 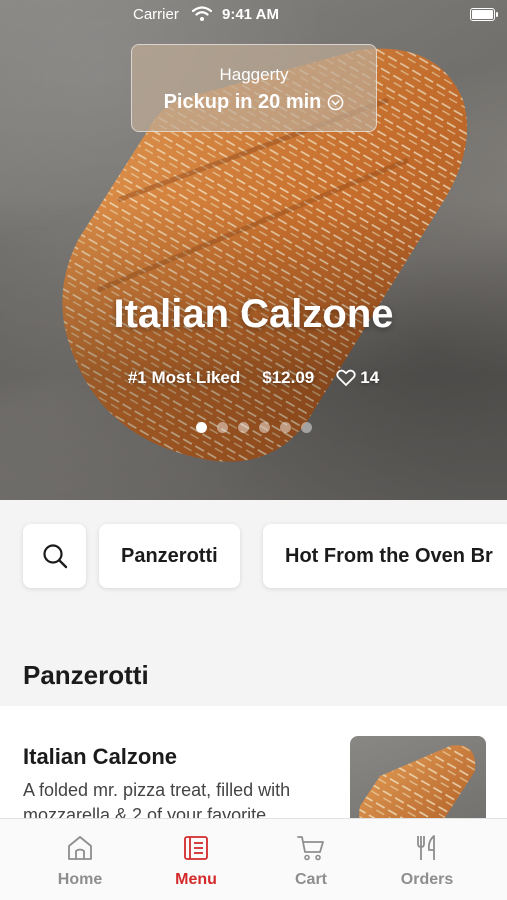 What do you see at coordinates (156, 14) in the screenshot?
I see `carrier-label: Carrier` at bounding box center [156, 14].